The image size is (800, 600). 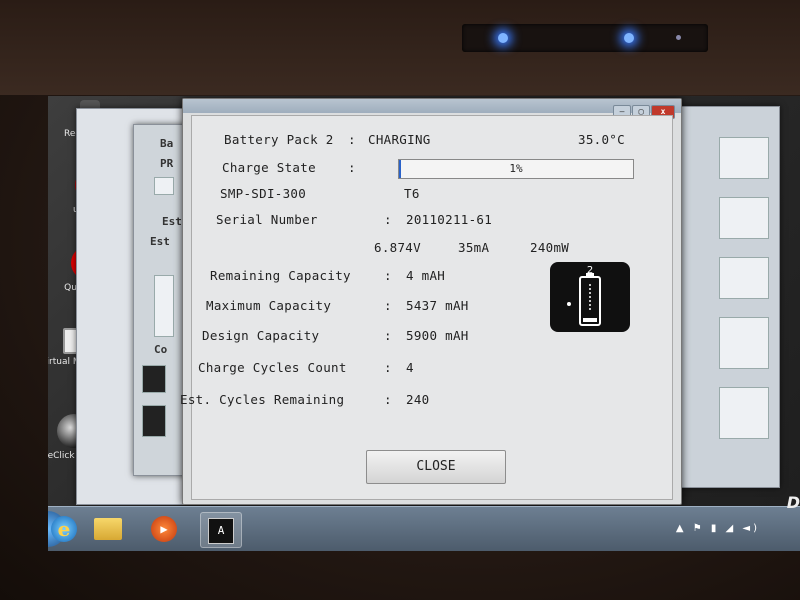 I want to click on status-led-strip, so click(x=585, y=38).